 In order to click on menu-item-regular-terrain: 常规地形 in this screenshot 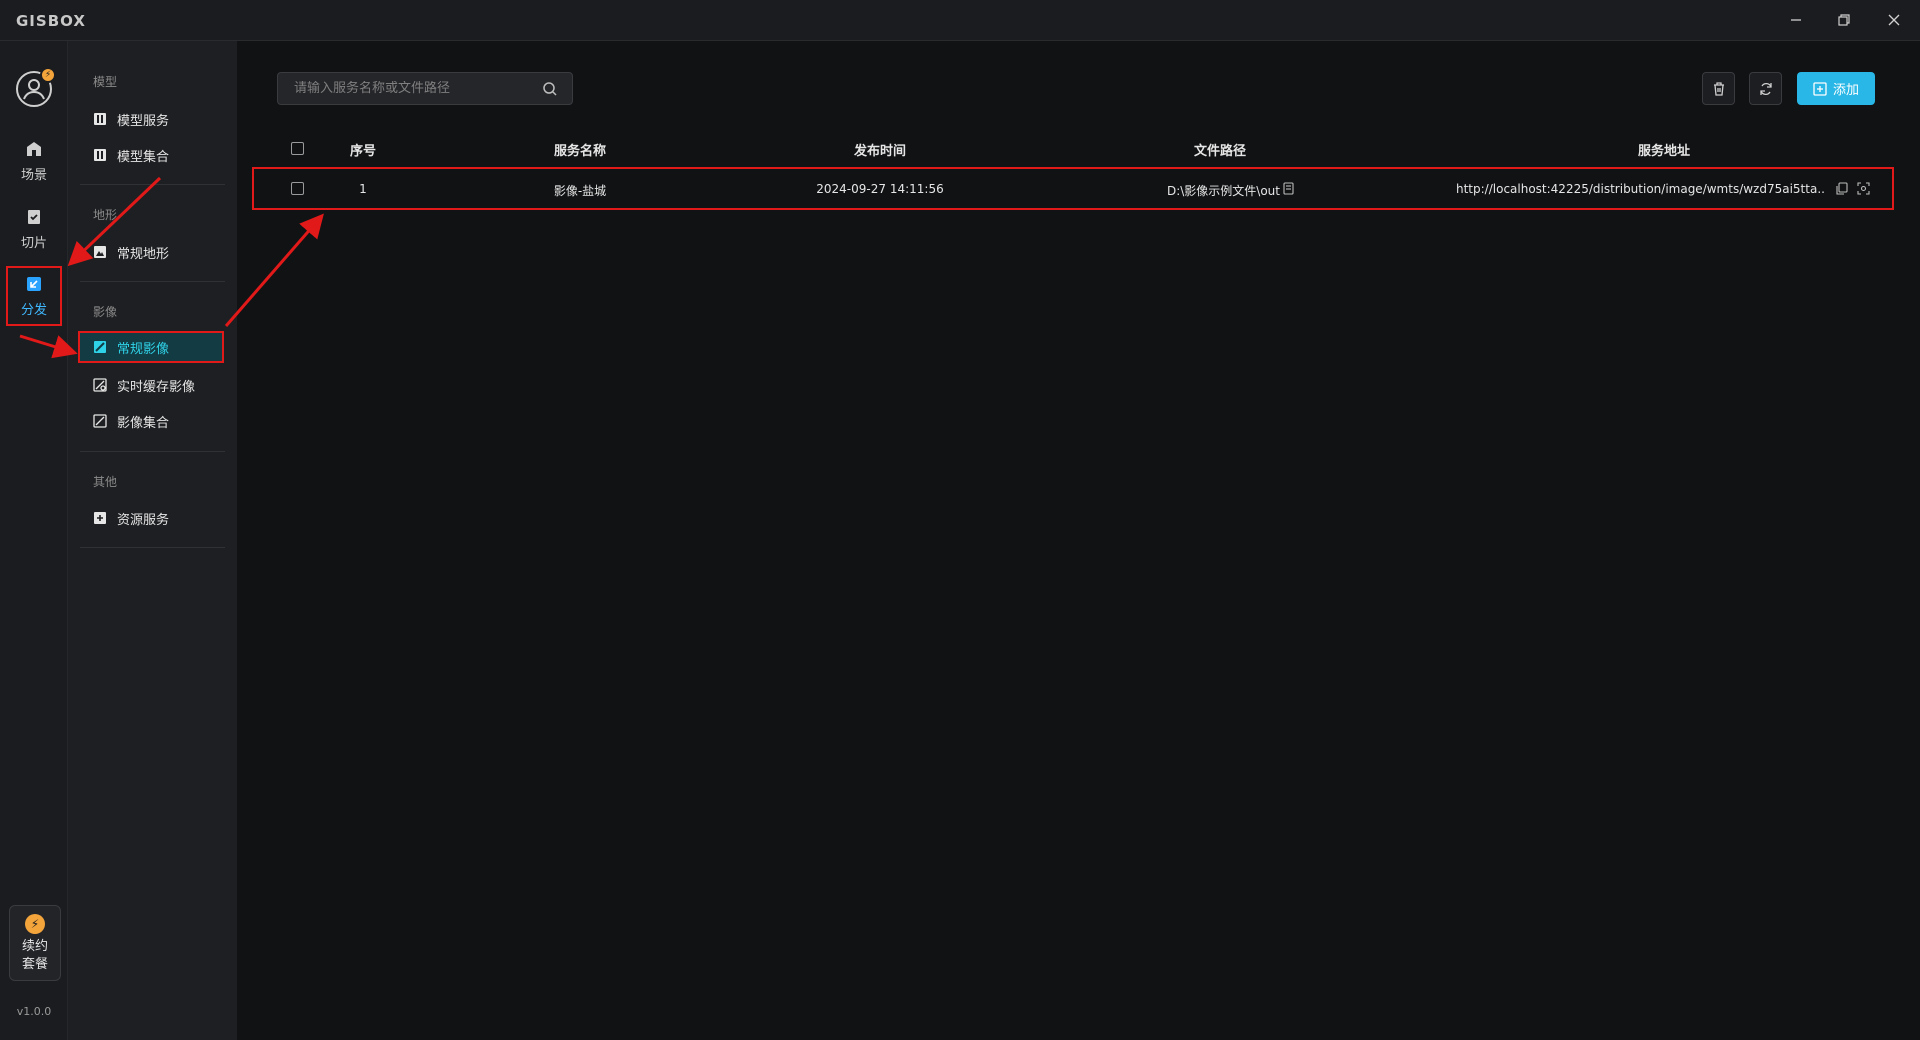, I will do `click(151, 252)`.